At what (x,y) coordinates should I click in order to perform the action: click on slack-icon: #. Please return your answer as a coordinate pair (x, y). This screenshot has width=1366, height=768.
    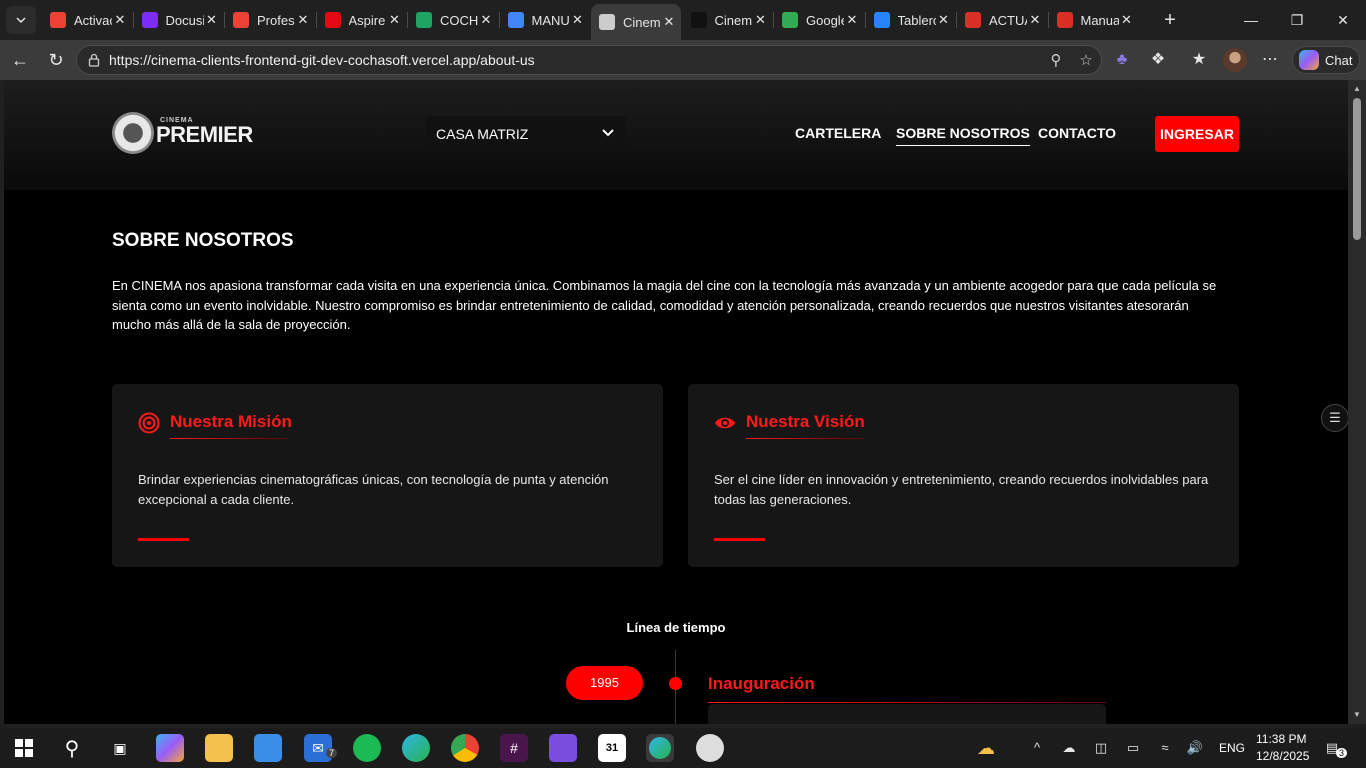
    Looking at the image, I should click on (514, 748).